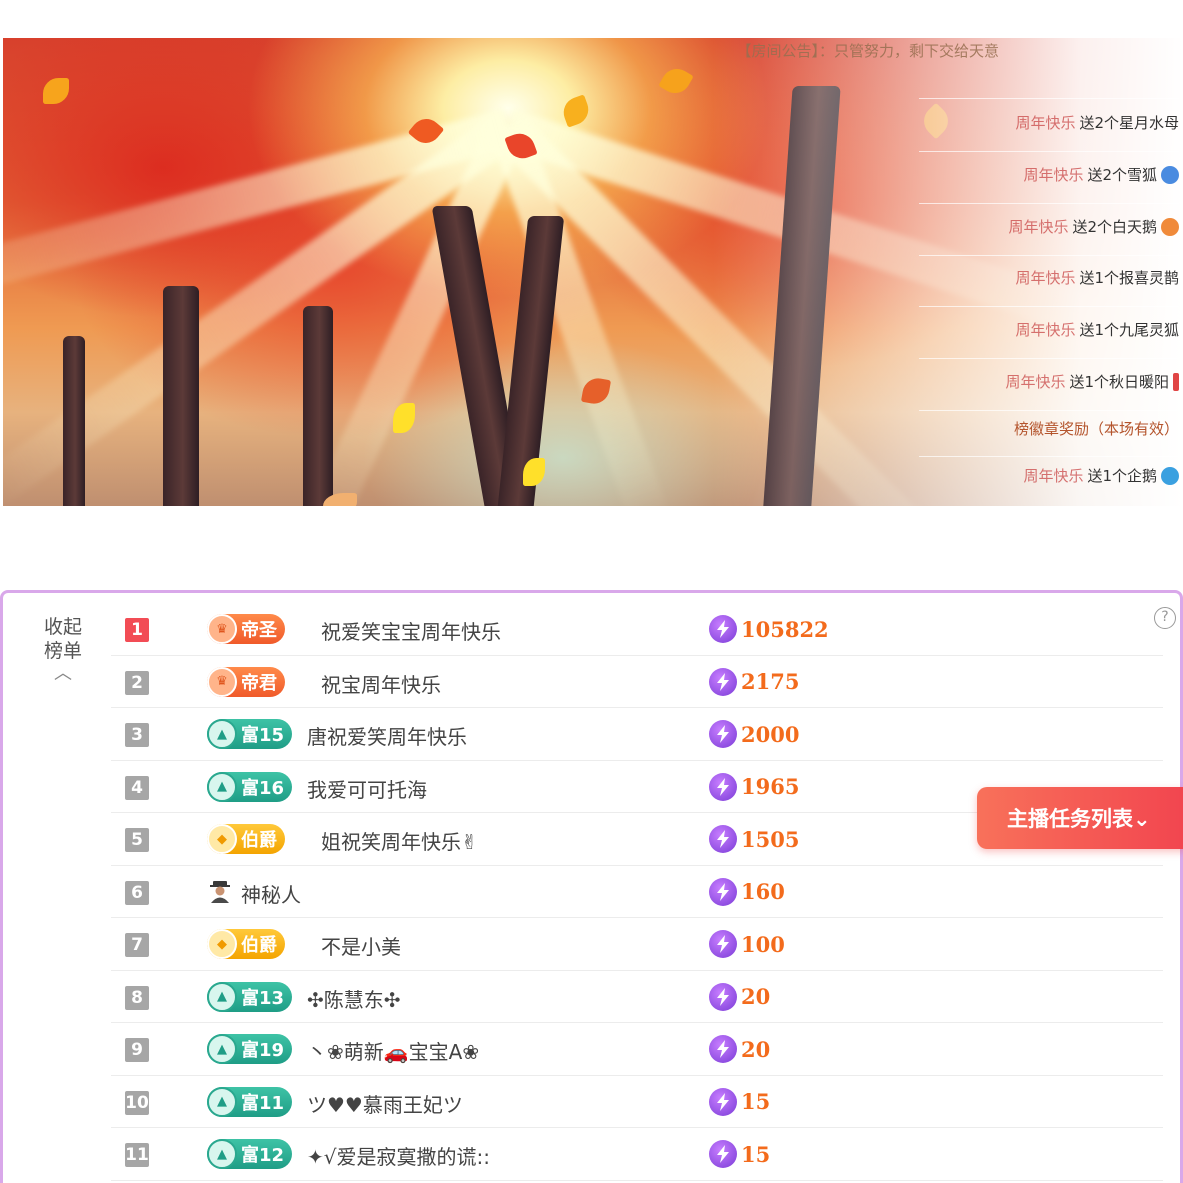  I want to click on contribution-score: 1965, so click(754, 786).